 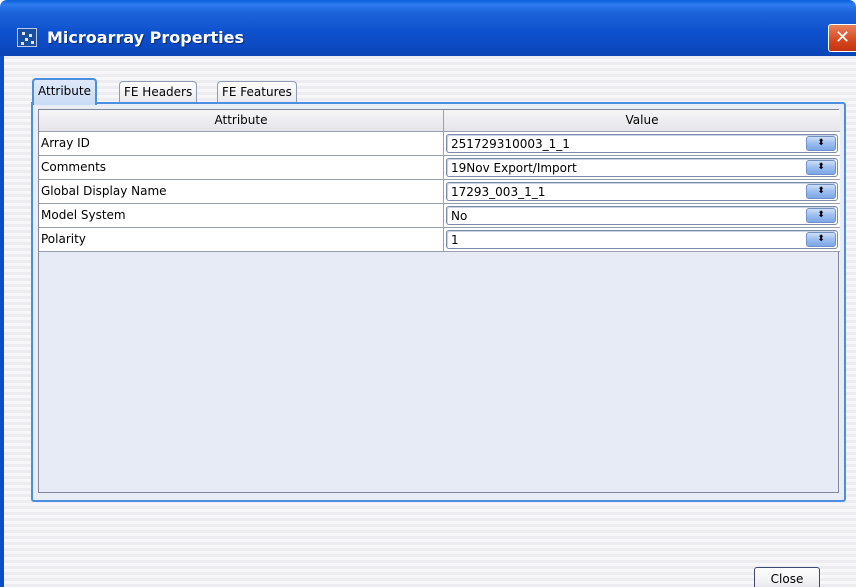 What do you see at coordinates (241, 192) in the screenshot?
I see `attribute-cell: Global Display Name` at bounding box center [241, 192].